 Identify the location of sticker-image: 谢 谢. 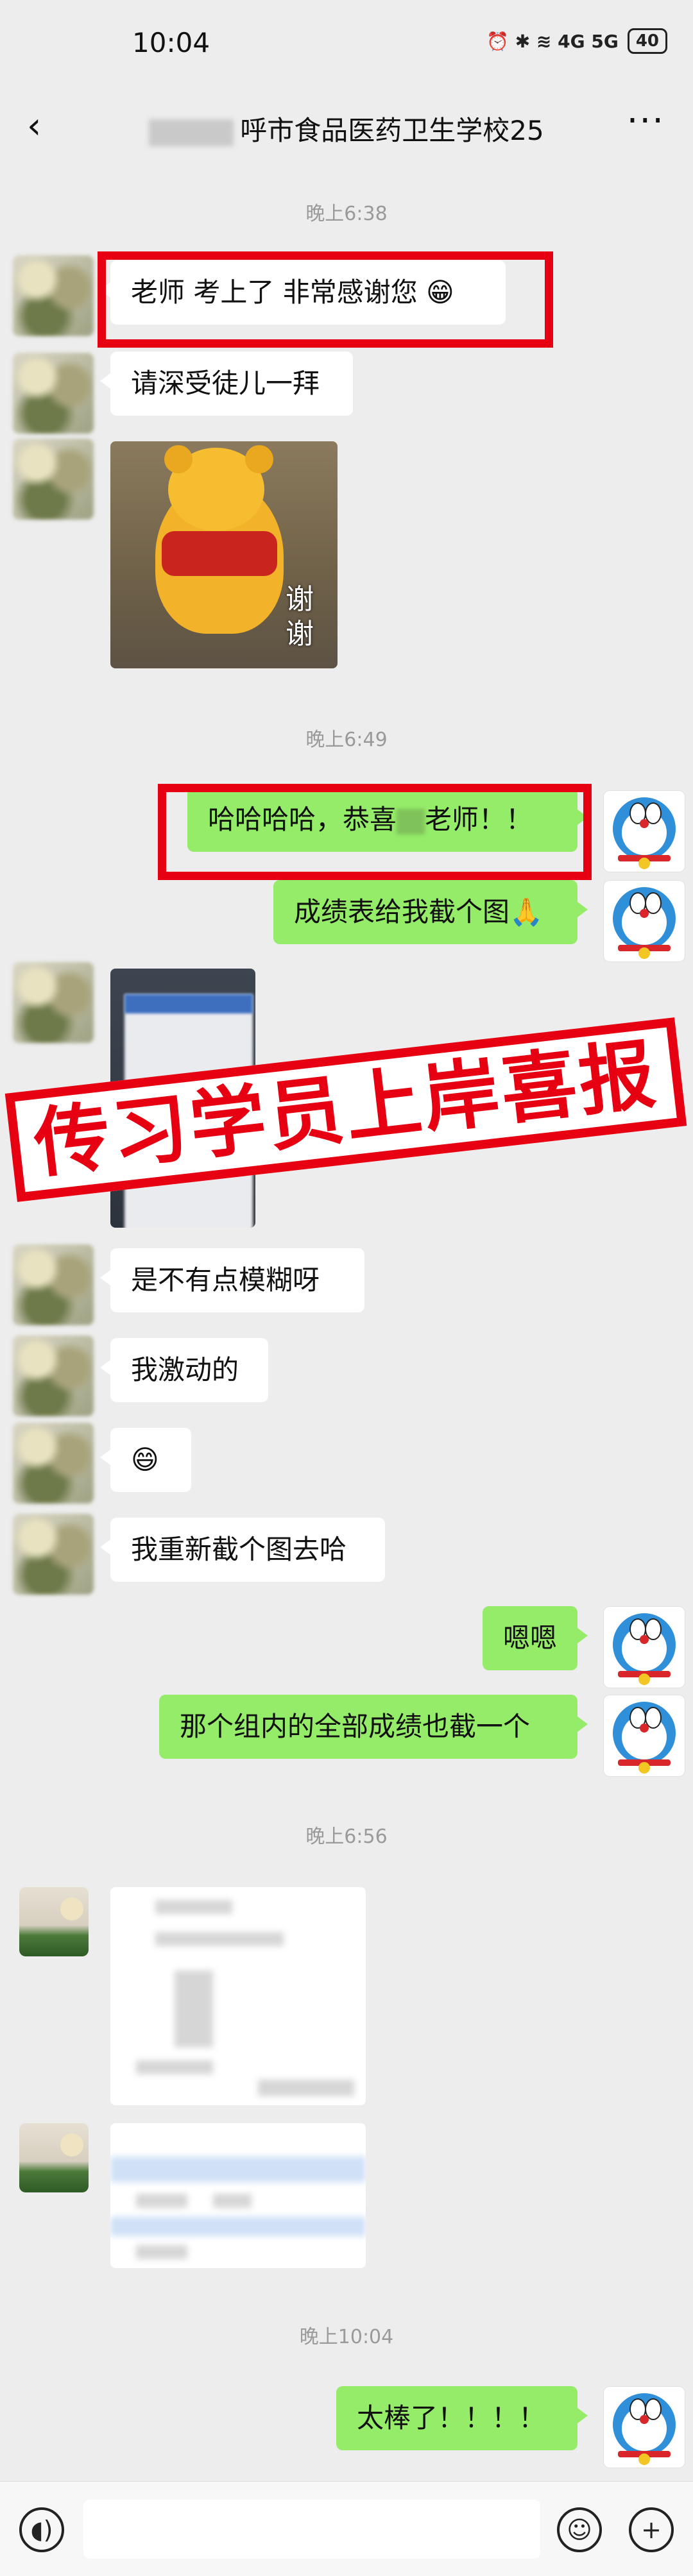
(224, 554).